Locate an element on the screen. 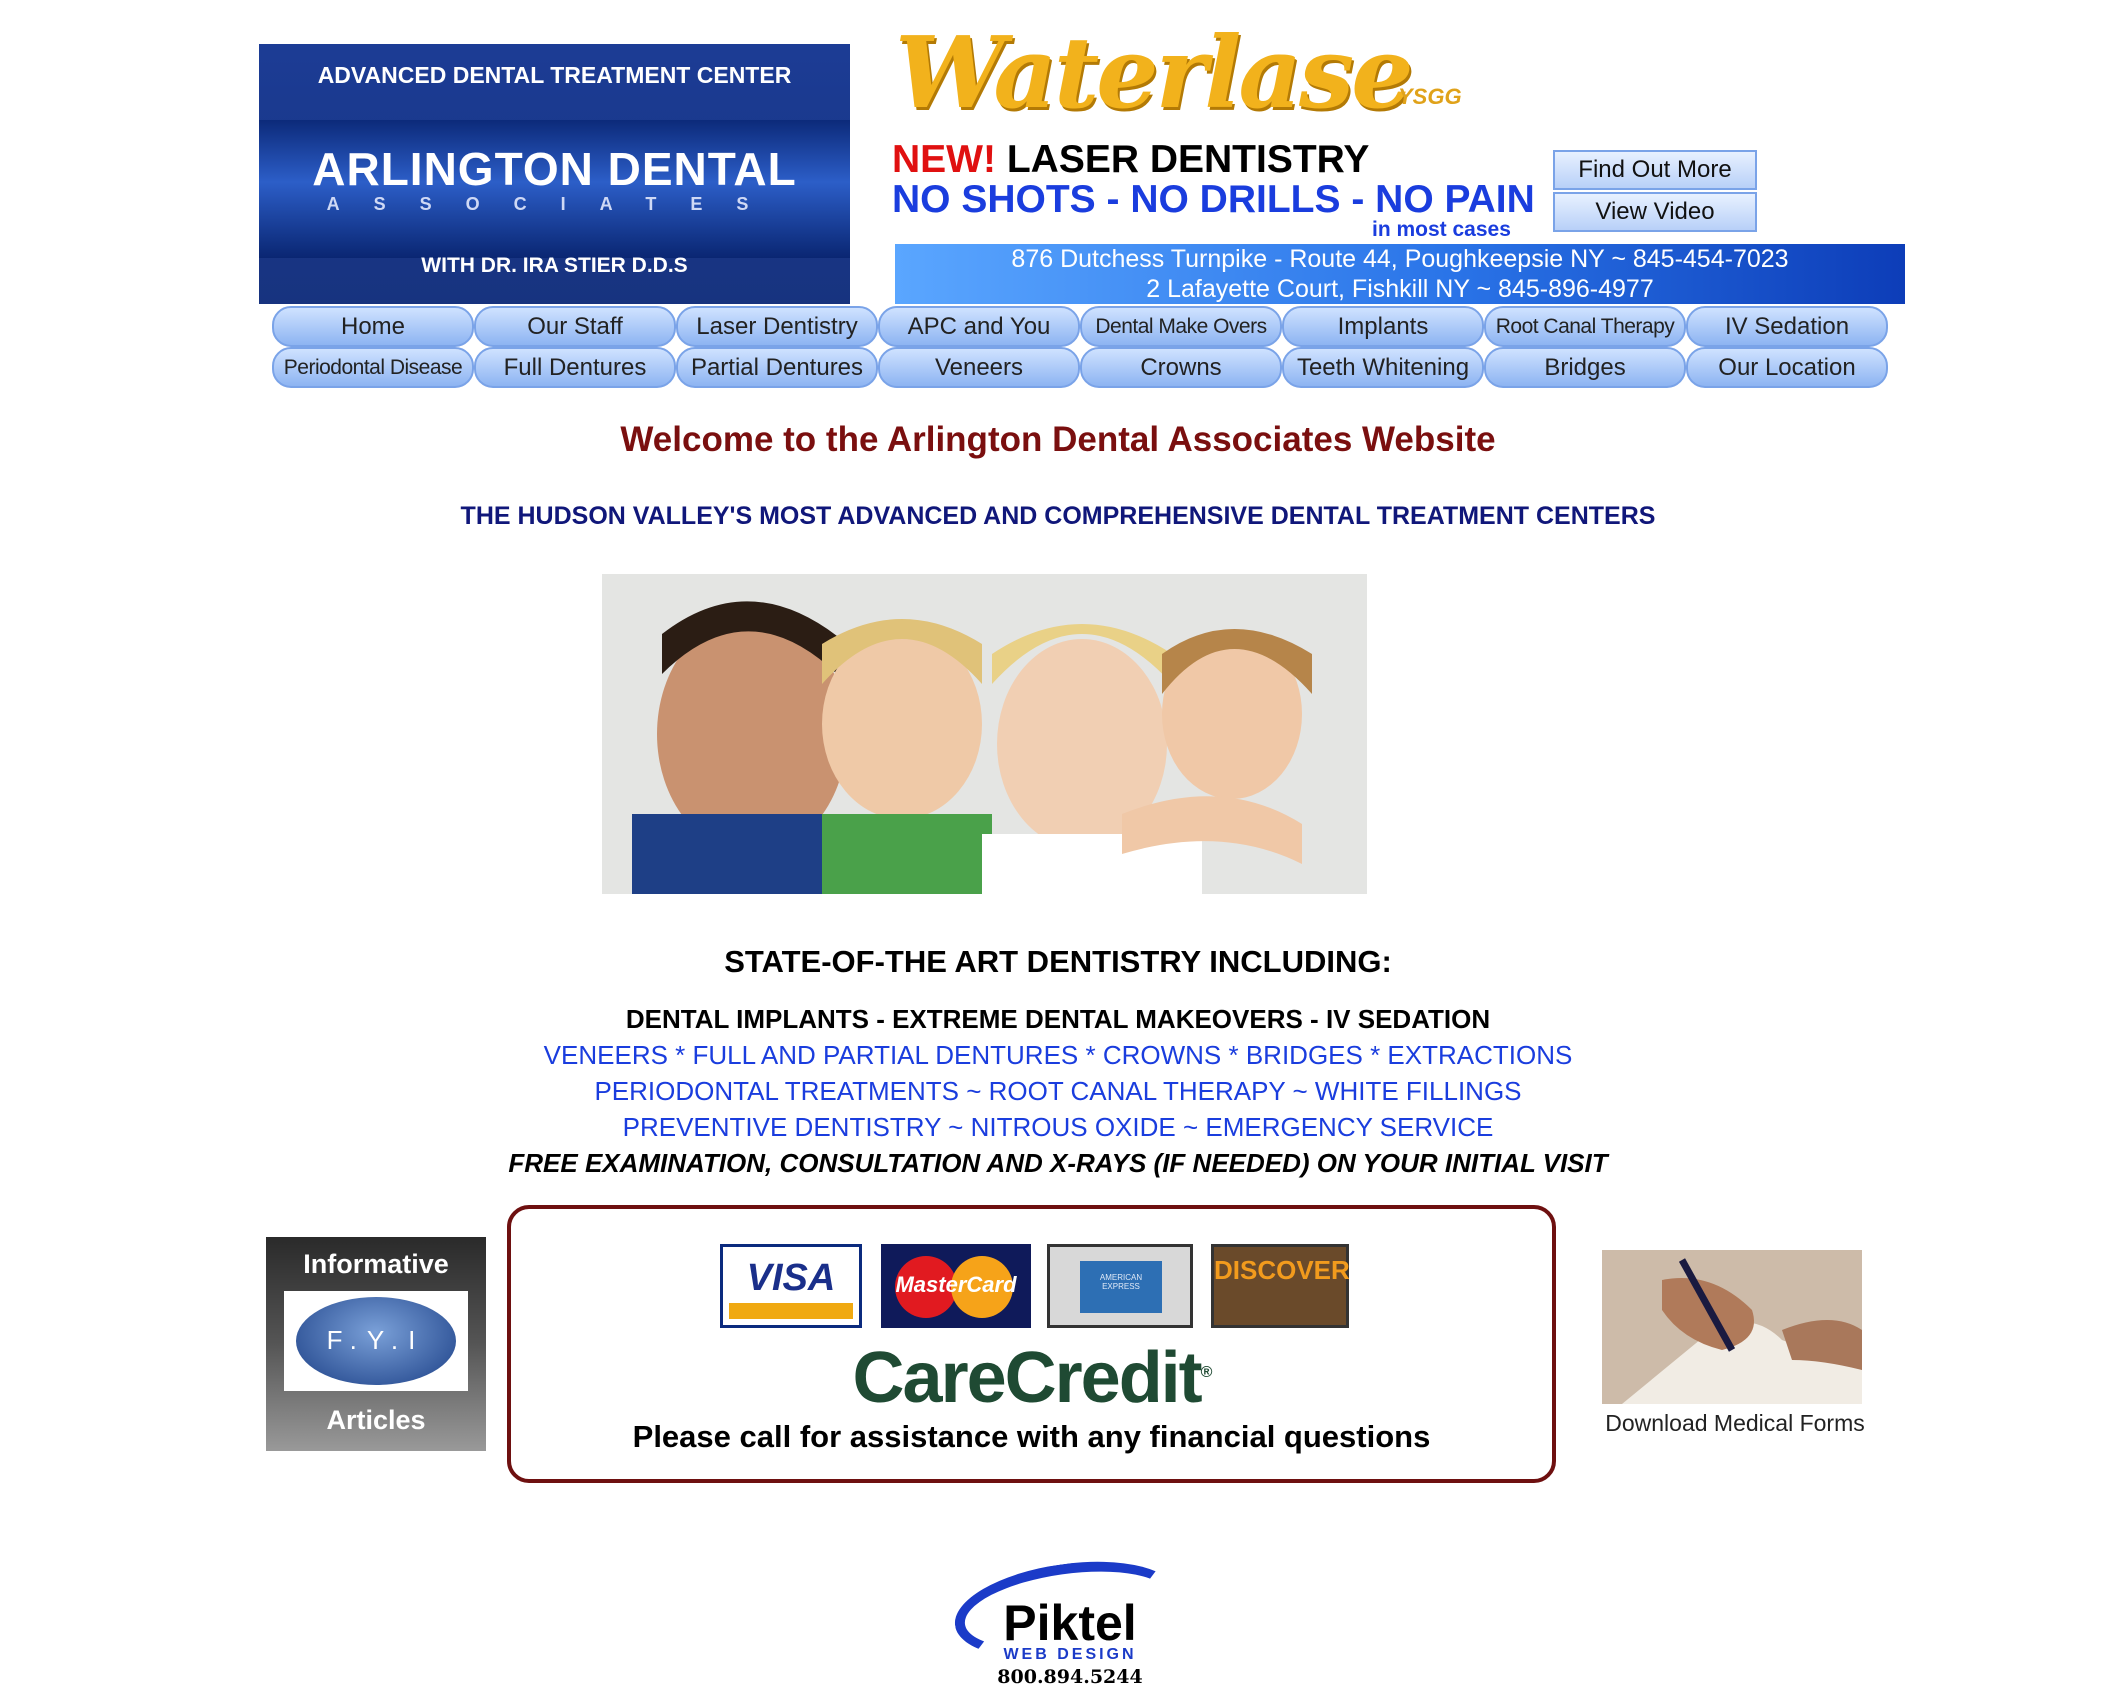 The width and height of the screenshot is (2116, 1688). nav-iv-sedation: IV Sedation is located at coordinates (1787, 326).